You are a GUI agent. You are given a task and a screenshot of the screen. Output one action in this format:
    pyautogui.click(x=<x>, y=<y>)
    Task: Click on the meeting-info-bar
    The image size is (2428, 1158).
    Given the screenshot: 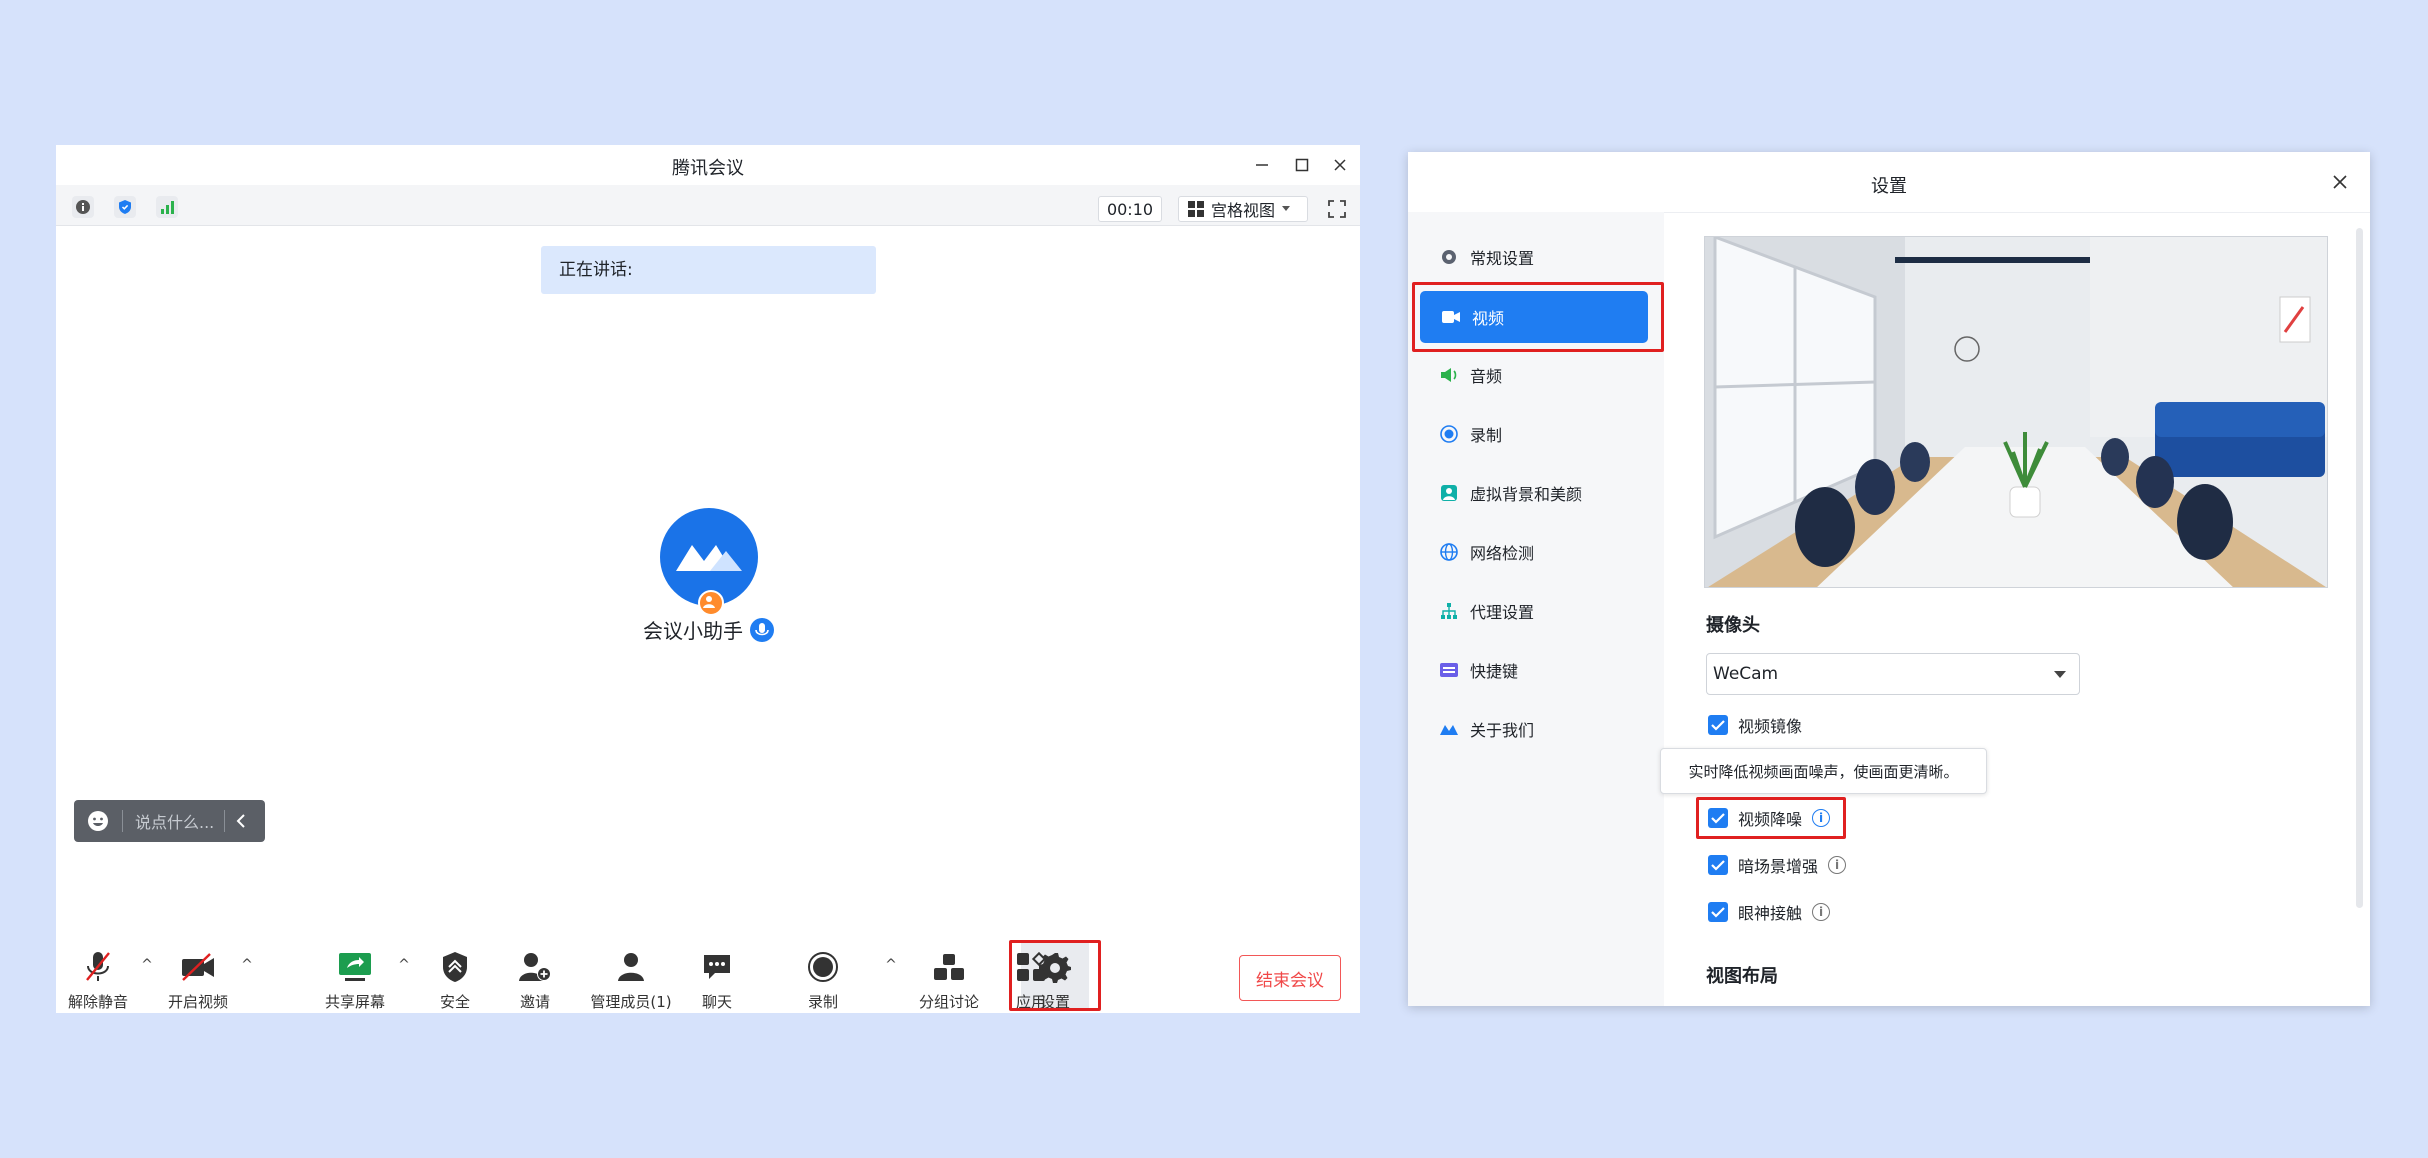 What is the action you would take?
    pyautogui.click(x=708, y=205)
    